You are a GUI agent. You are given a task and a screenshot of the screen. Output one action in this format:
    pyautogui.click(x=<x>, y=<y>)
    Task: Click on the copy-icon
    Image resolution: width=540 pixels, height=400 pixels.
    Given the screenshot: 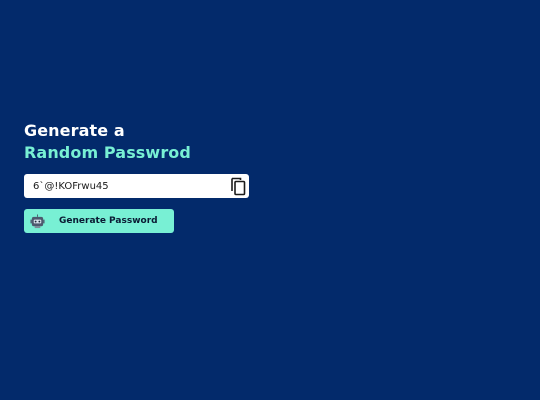 What is the action you would take?
    pyautogui.click(x=237, y=186)
    